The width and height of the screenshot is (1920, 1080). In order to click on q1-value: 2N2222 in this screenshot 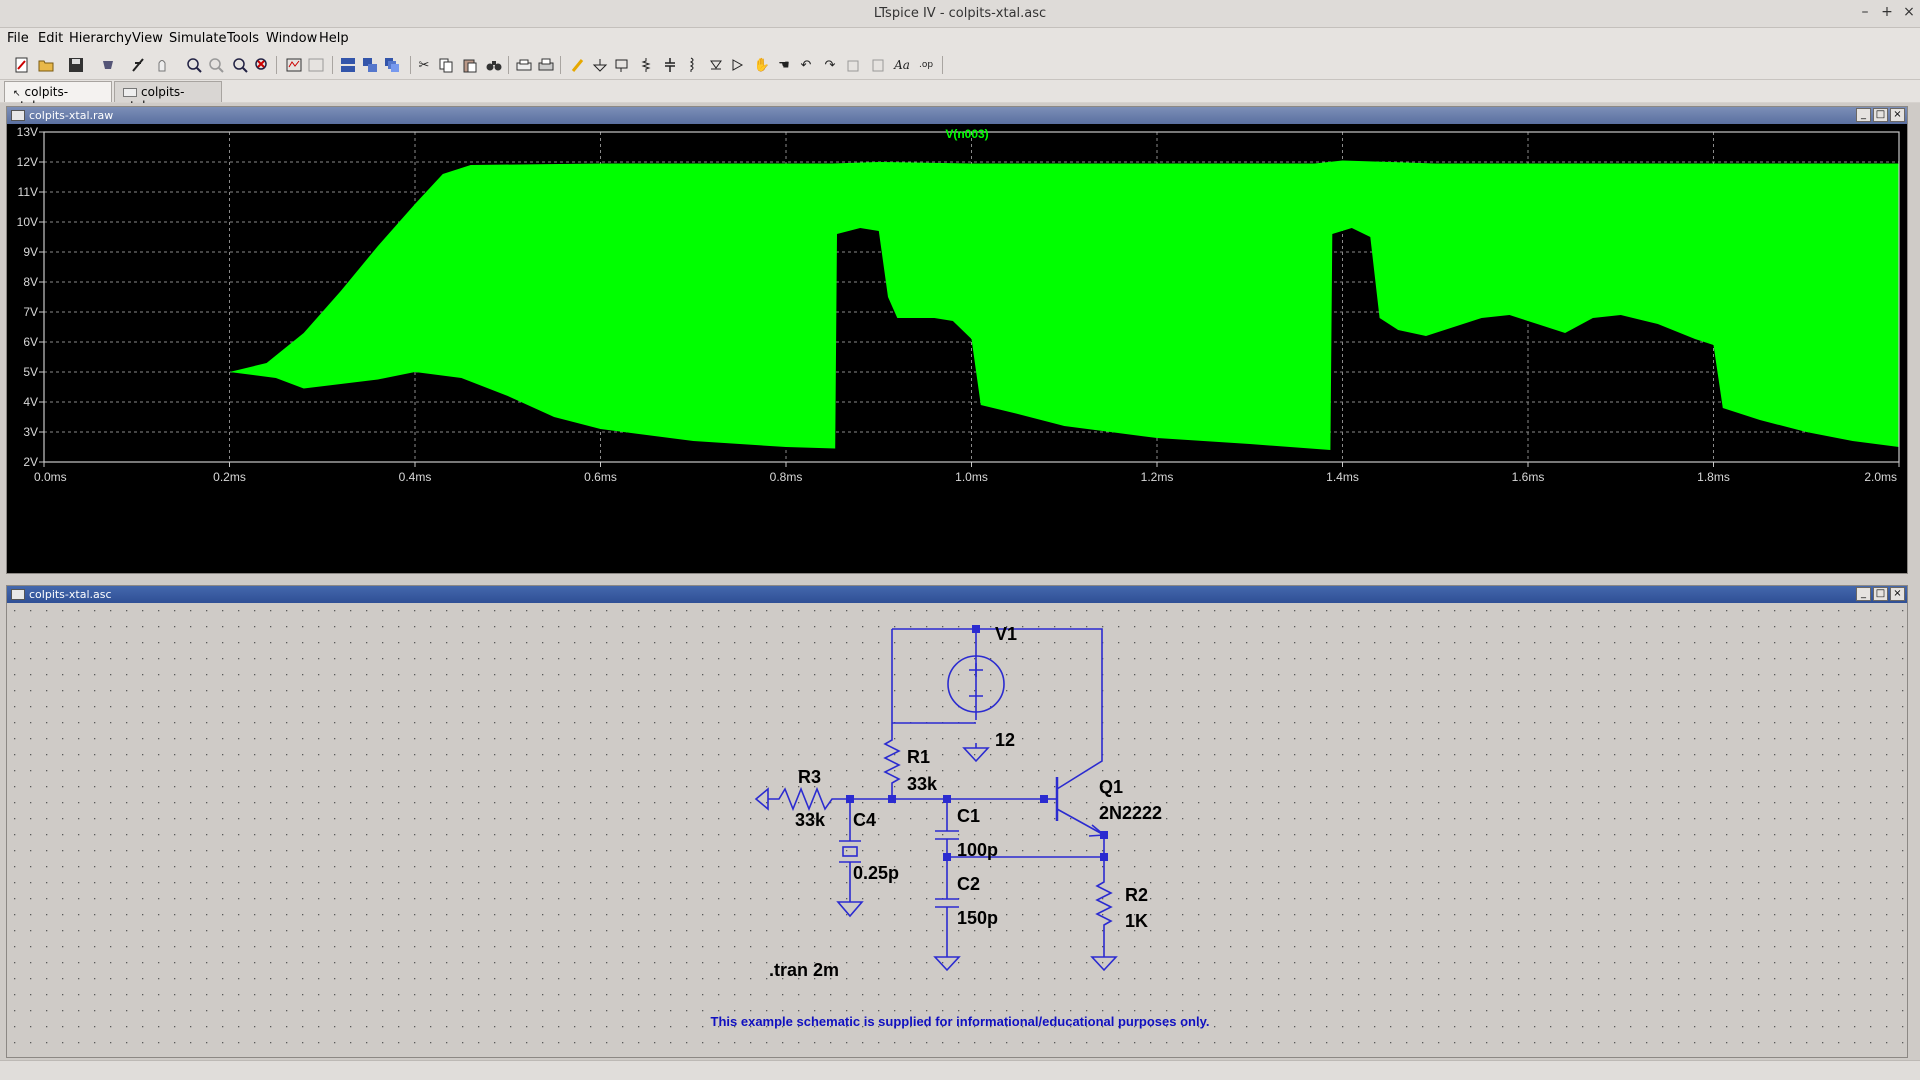, I will do `click(1130, 813)`.